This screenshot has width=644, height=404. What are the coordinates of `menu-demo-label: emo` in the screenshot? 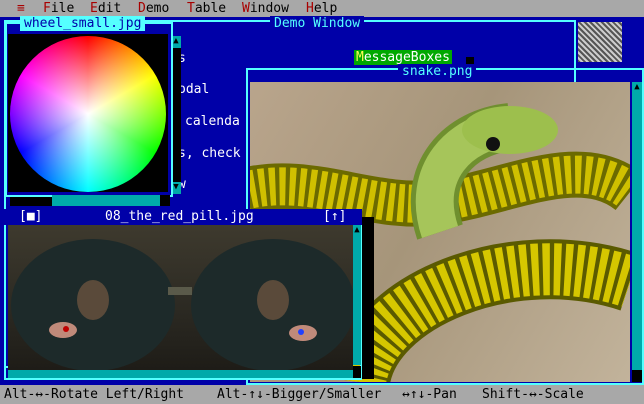 It's located at (157, 8).